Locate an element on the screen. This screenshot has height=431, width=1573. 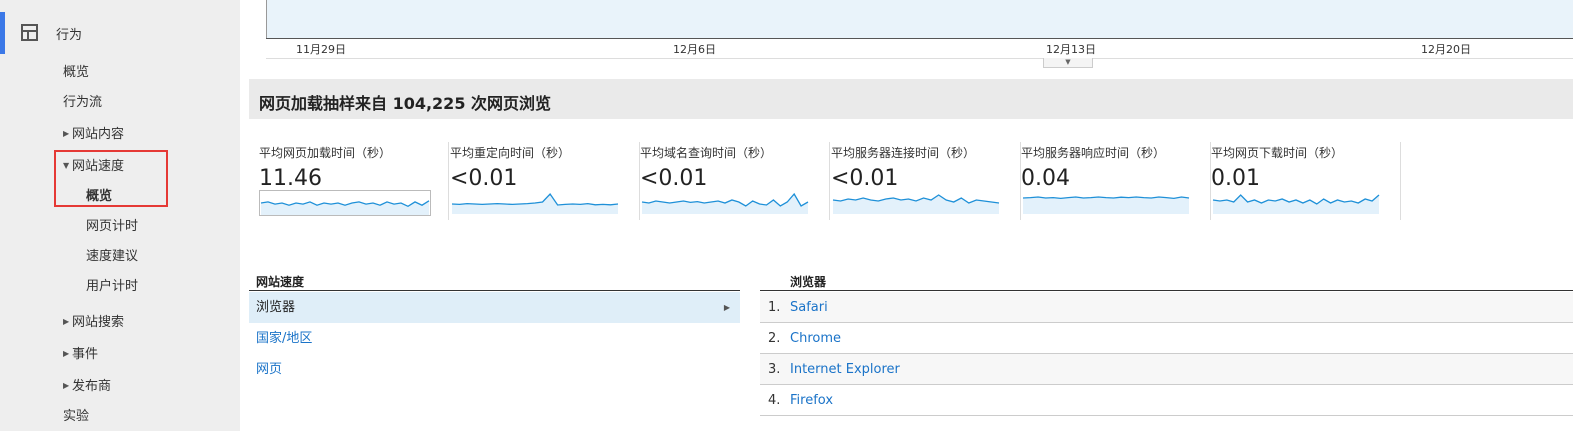
row-number: 4. is located at coordinates (774, 400).